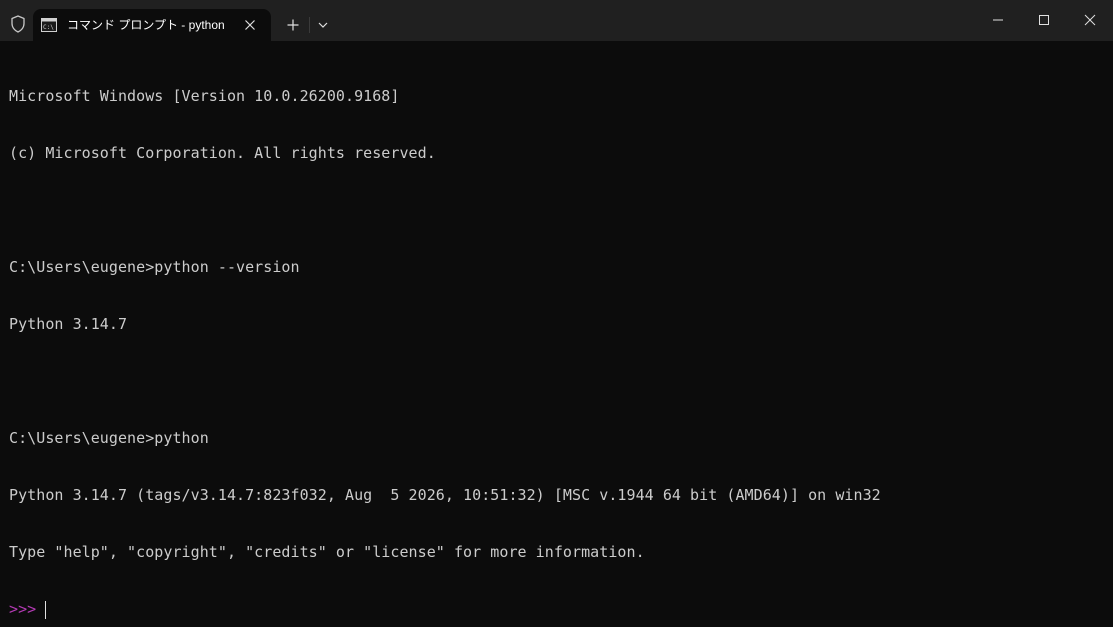  What do you see at coordinates (323, 25) in the screenshot?
I see `chevron-down-icon` at bounding box center [323, 25].